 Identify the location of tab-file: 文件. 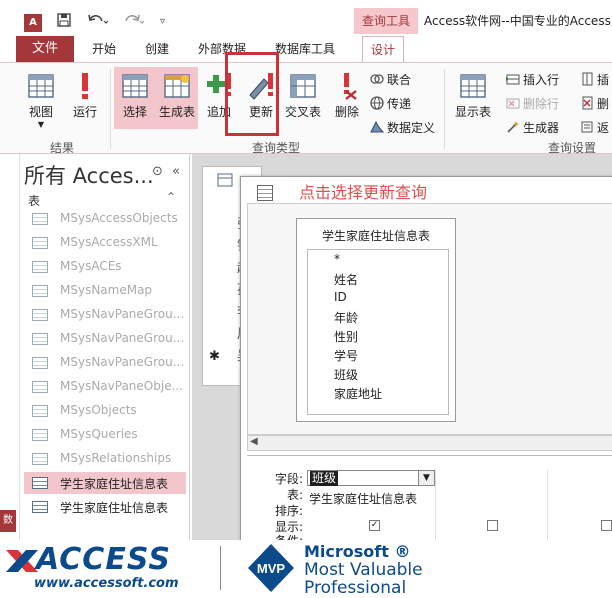
(45, 49).